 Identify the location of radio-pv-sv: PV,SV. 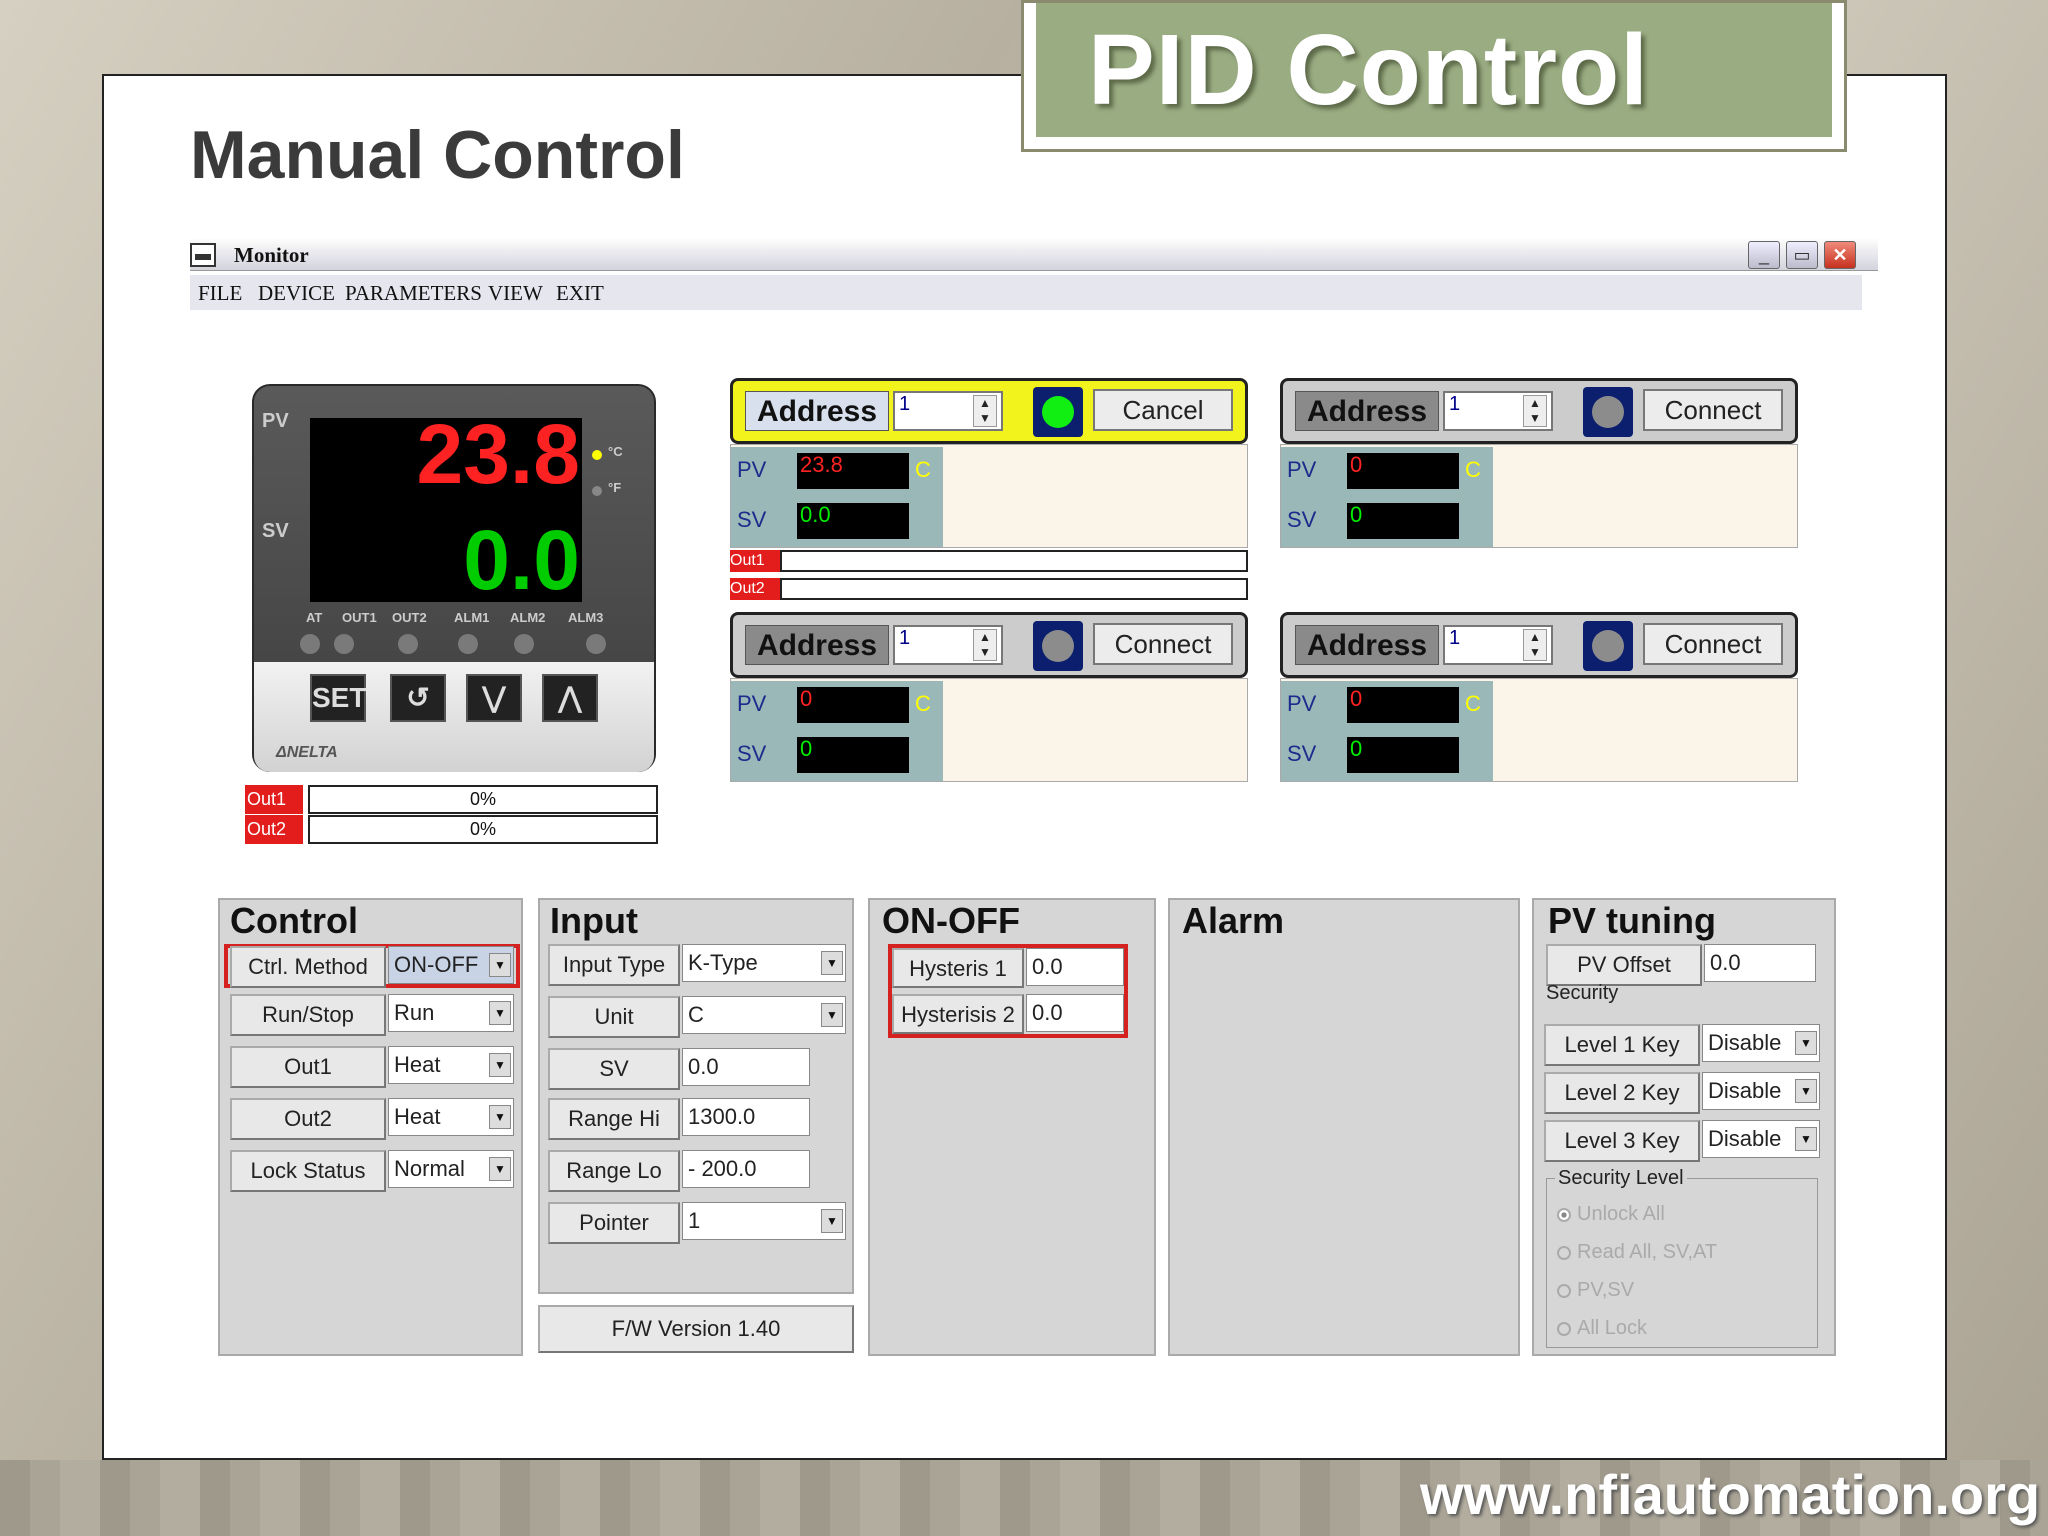
(1595, 1290).